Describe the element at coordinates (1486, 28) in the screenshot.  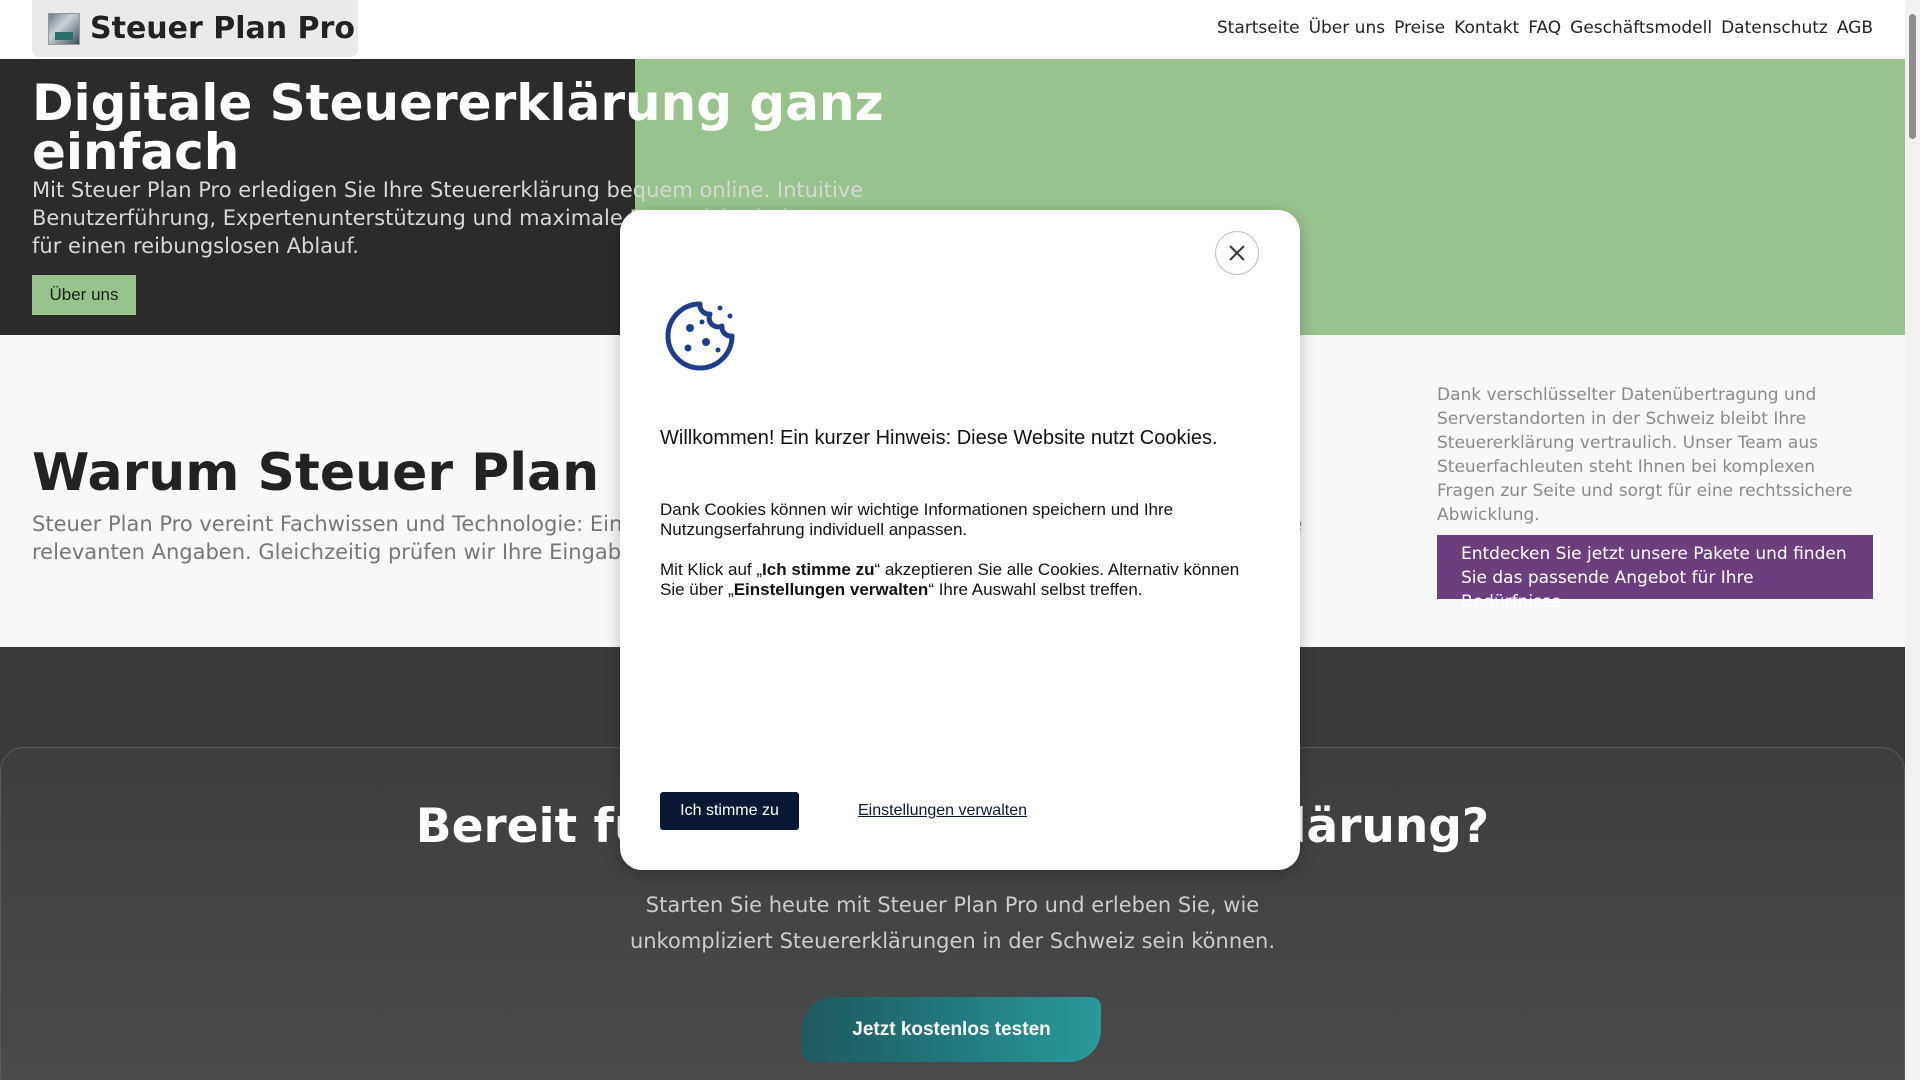
I see `nav-kontakt: Kontakt` at that location.